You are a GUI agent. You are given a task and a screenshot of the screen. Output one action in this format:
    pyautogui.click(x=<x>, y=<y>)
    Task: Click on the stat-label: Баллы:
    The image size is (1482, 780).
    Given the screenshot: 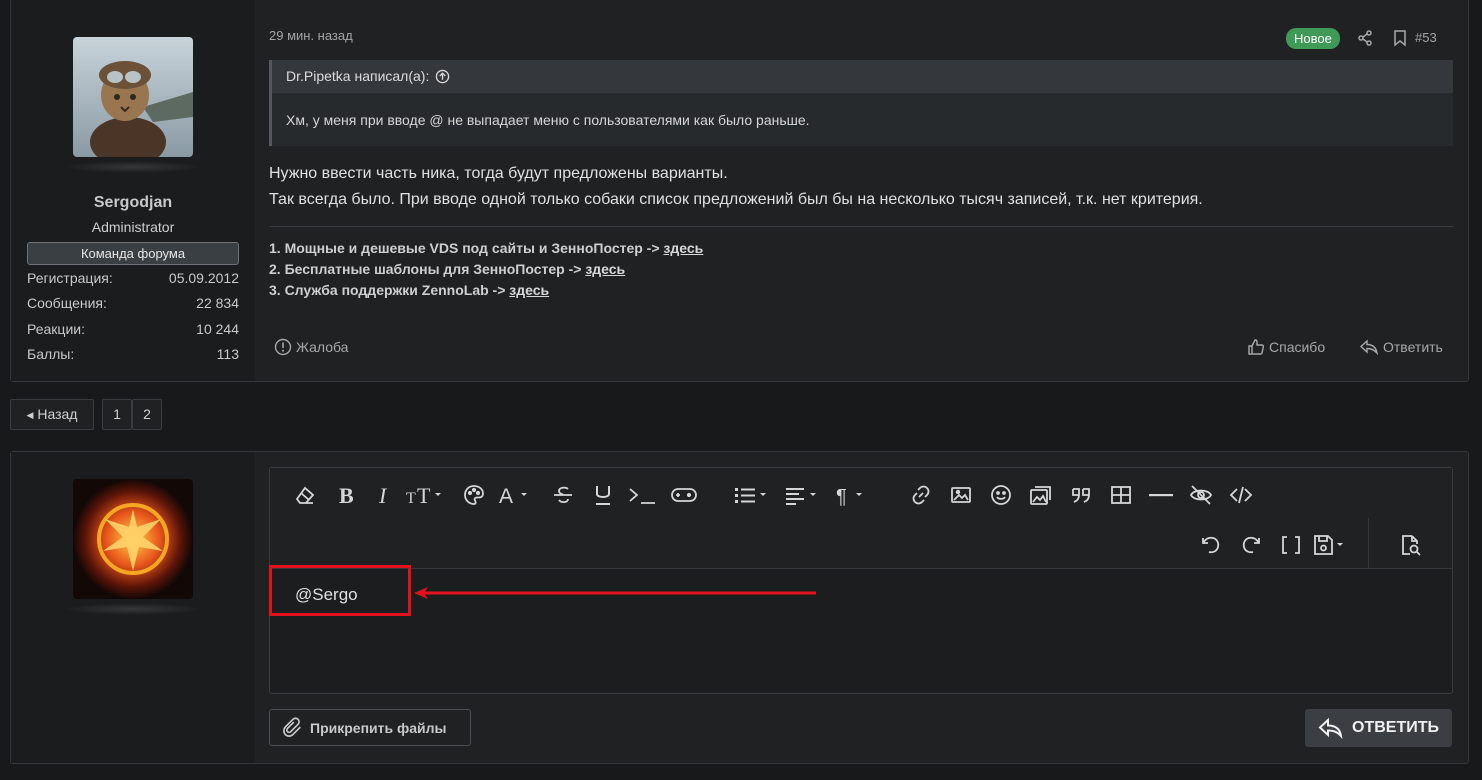 What is the action you would take?
    pyautogui.click(x=51, y=354)
    